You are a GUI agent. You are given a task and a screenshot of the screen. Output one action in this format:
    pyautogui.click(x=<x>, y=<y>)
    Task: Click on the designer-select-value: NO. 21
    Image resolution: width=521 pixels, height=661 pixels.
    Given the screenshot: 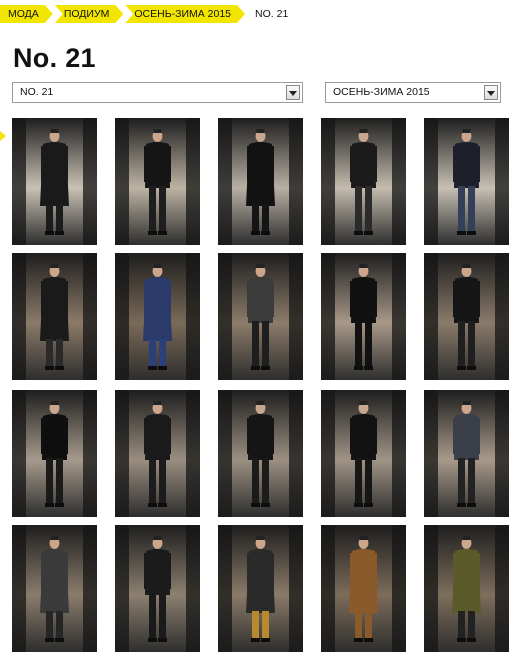 What is the action you would take?
    pyautogui.click(x=37, y=92)
    